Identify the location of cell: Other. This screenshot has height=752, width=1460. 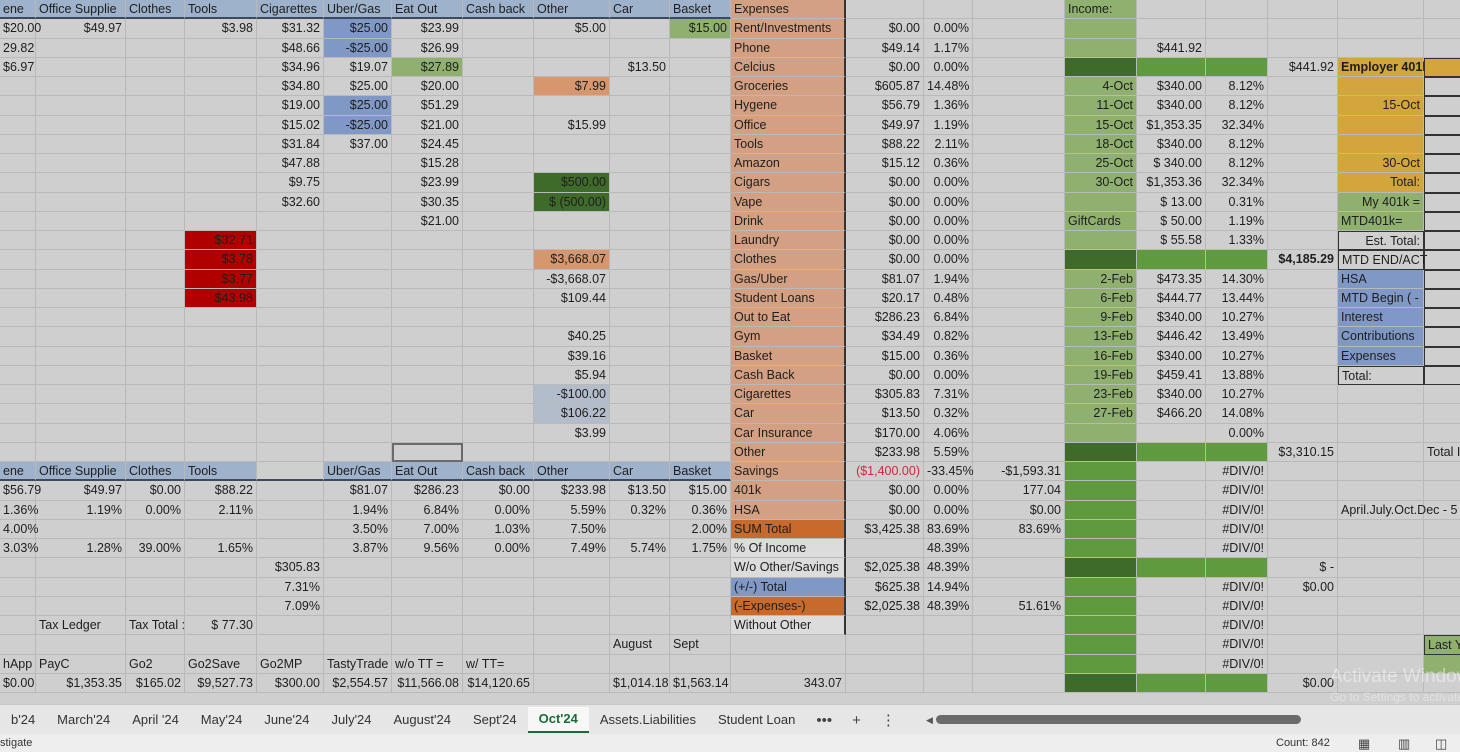
(788, 452).